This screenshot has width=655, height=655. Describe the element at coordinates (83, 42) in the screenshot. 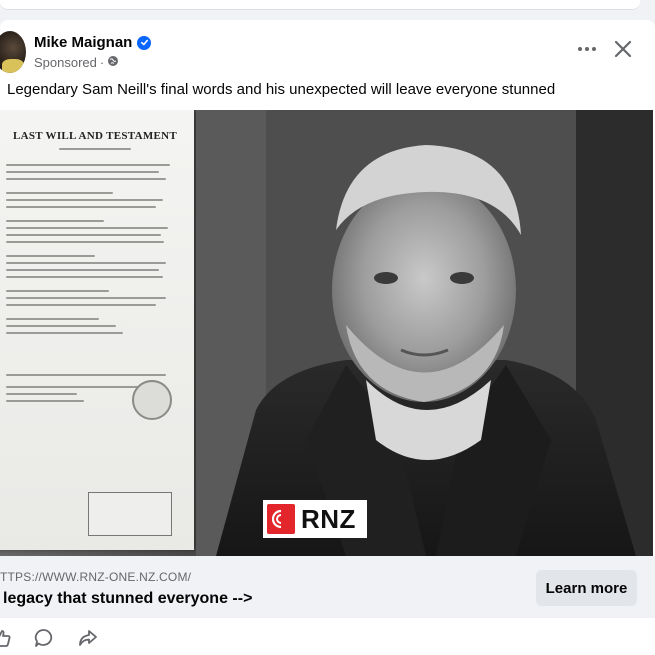

I see `author-name: Mike Maignan` at that location.